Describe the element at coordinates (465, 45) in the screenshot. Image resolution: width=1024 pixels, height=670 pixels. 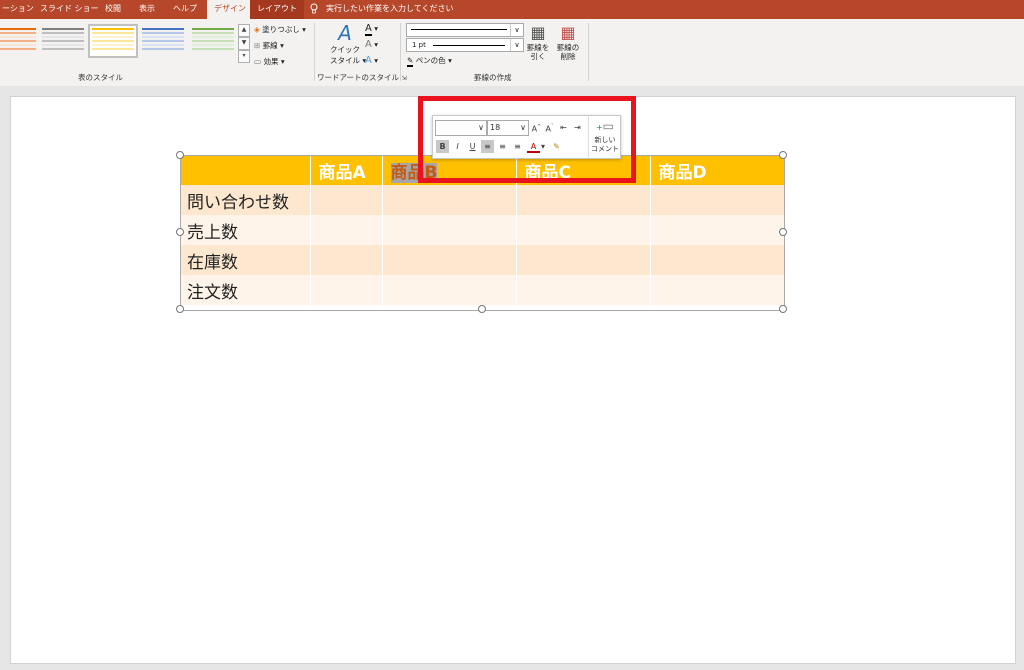
I see `pen-weight-dropdown: 1 pt ∨` at that location.